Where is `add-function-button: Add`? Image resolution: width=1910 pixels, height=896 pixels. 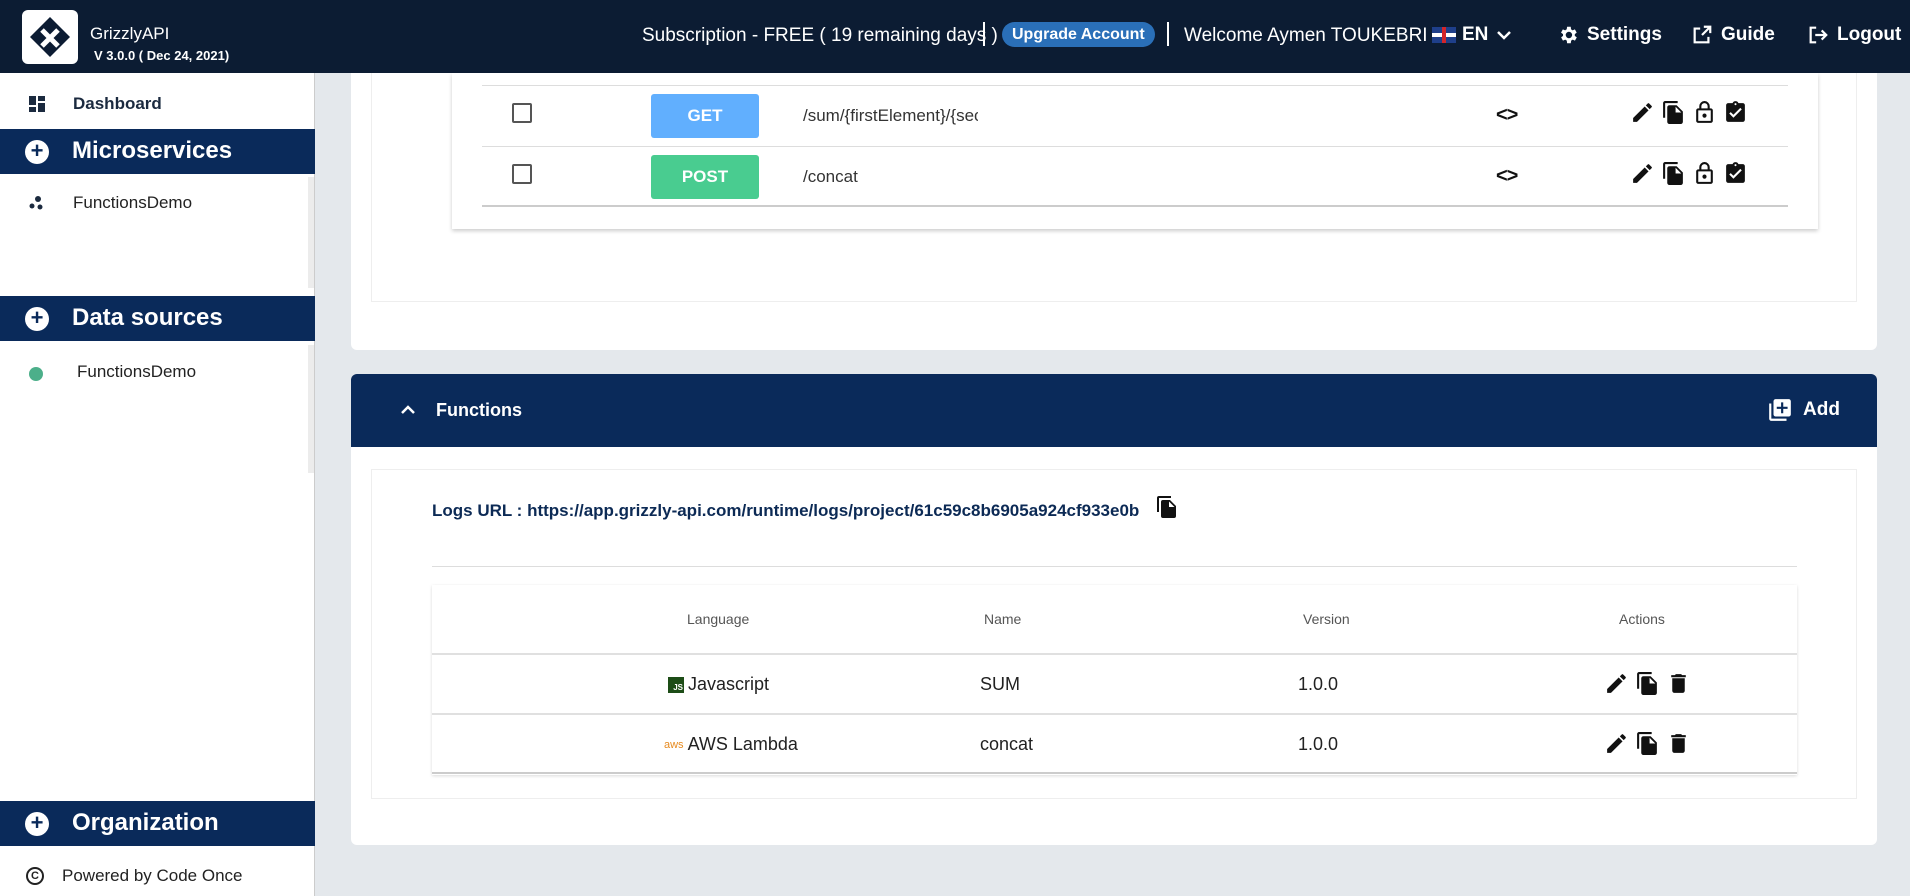 add-function-button: Add is located at coordinates (1803, 410).